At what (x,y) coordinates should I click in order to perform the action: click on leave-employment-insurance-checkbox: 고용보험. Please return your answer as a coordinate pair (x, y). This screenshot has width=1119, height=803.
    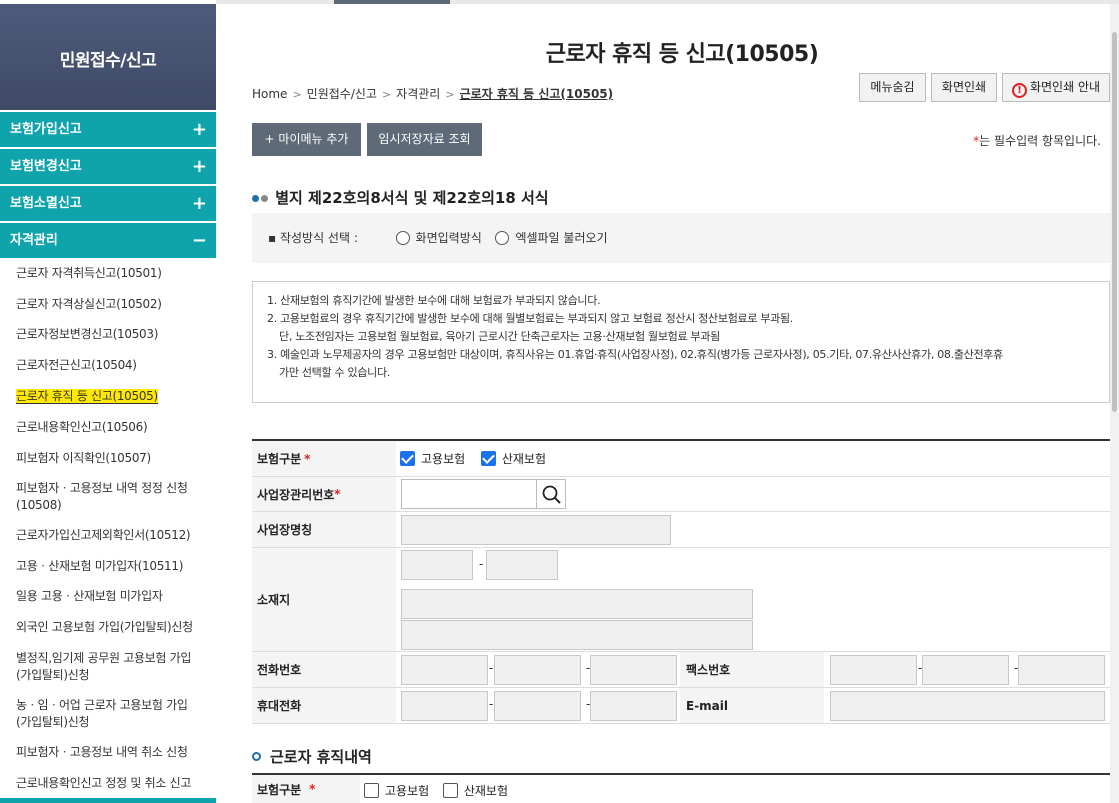
    Looking at the image, I should click on (396, 790).